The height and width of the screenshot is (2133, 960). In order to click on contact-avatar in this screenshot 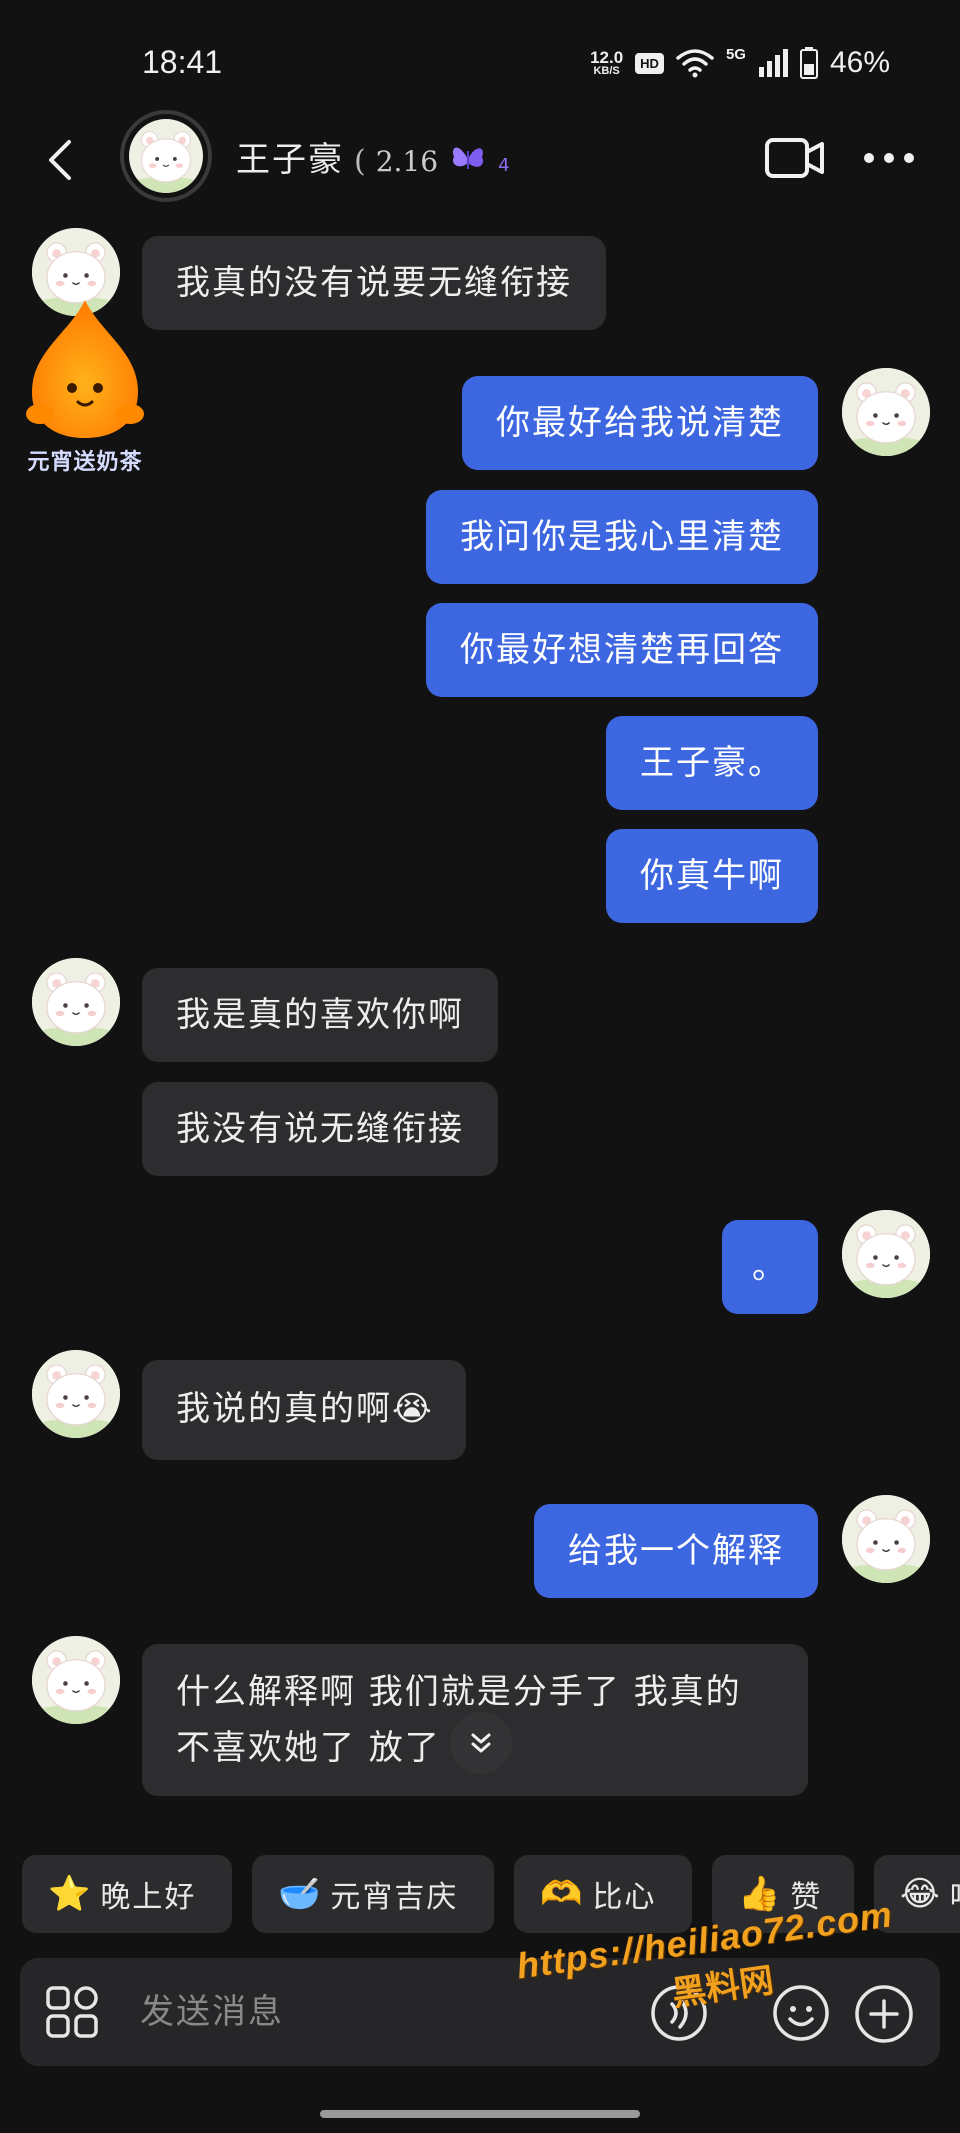, I will do `click(166, 156)`.